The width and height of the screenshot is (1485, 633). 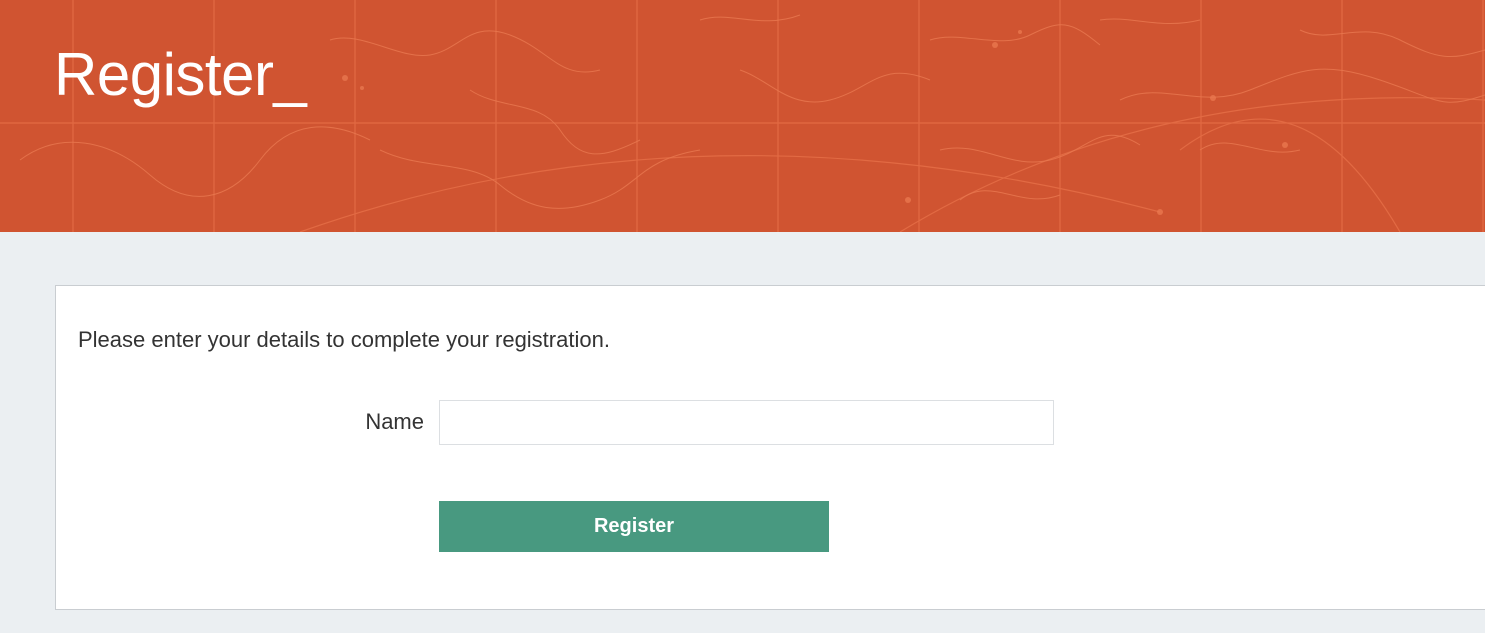 What do you see at coordinates (180, 74) in the screenshot?
I see `page-title: Register_` at bounding box center [180, 74].